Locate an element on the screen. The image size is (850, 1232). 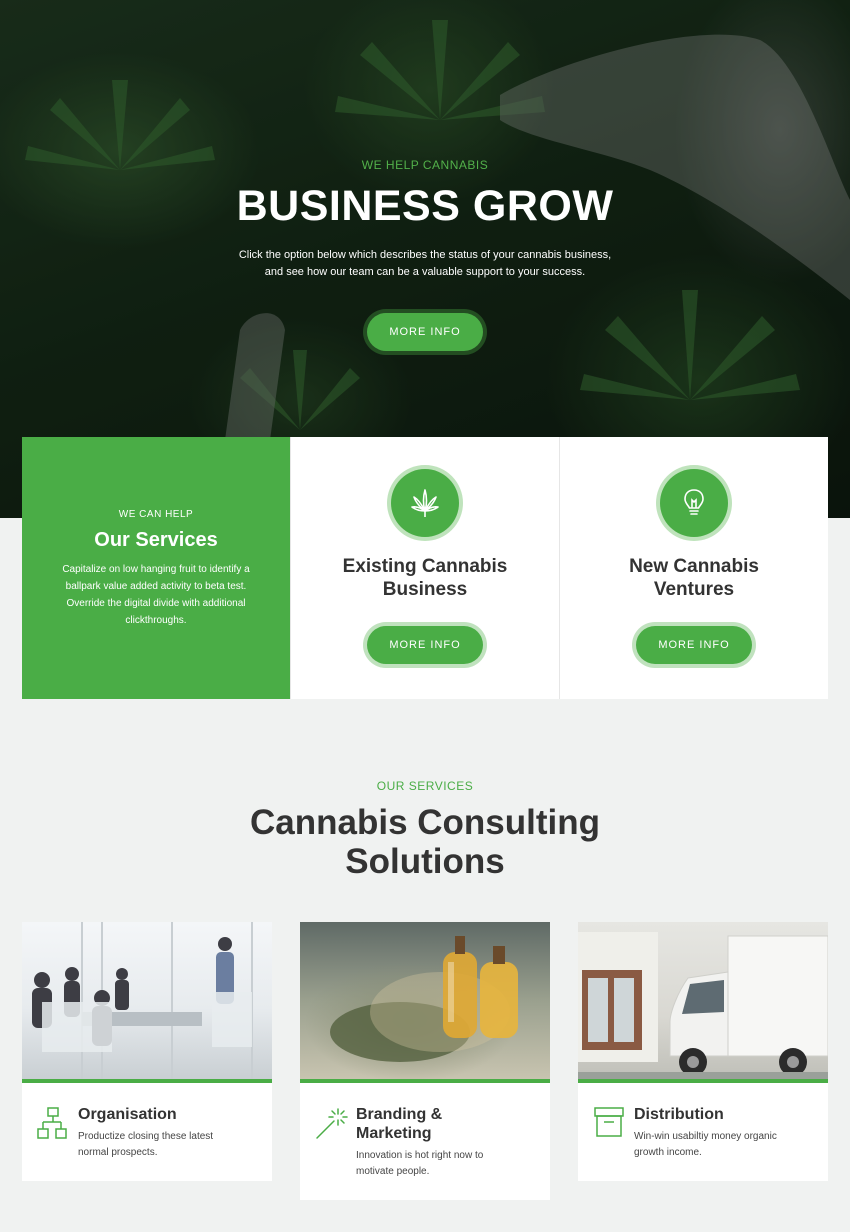
solution-title: Distribution is located at coordinates (679, 1114).